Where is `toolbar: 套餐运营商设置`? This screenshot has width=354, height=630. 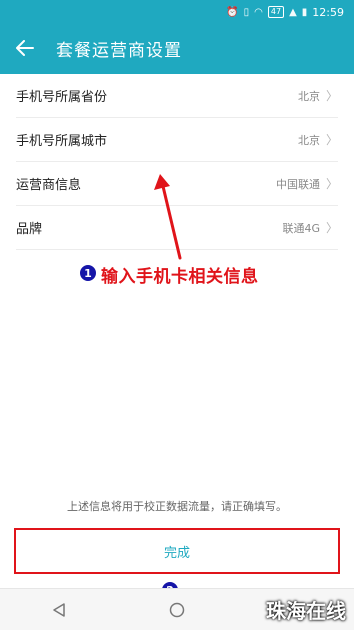 toolbar: 套餐运营商设置 is located at coordinates (177, 48).